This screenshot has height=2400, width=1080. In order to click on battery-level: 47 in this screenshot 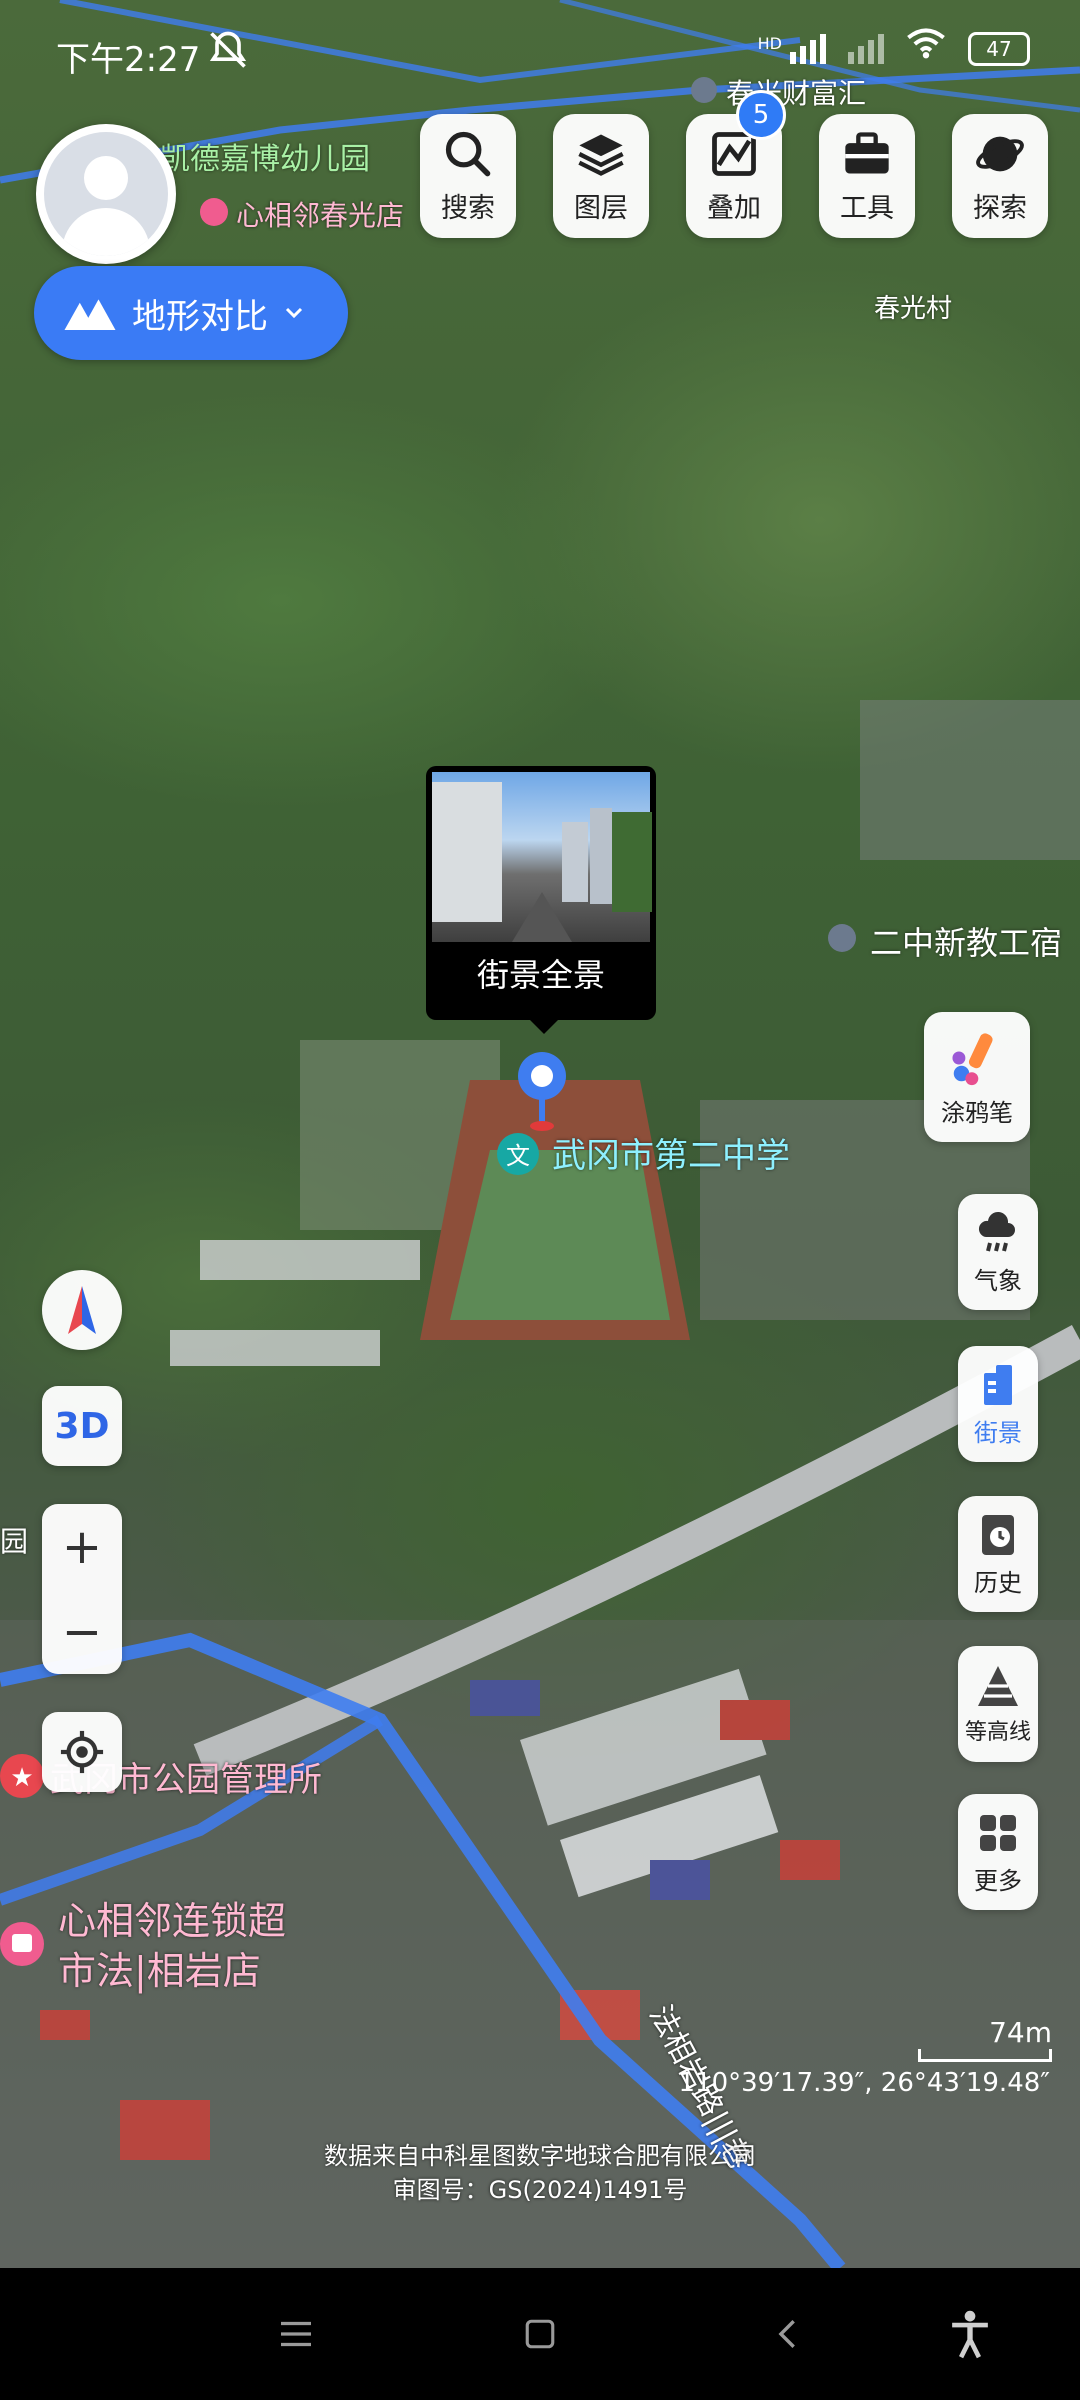, I will do `click(999, 48)`.